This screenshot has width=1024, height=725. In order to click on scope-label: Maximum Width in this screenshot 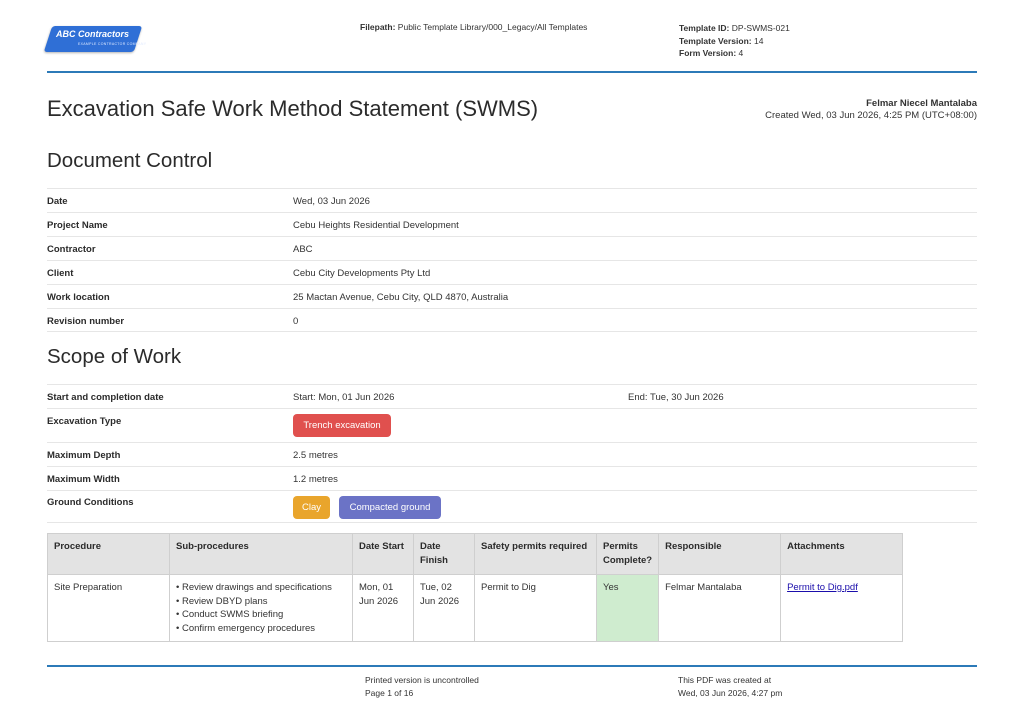, I will do `click(83, 479)`.